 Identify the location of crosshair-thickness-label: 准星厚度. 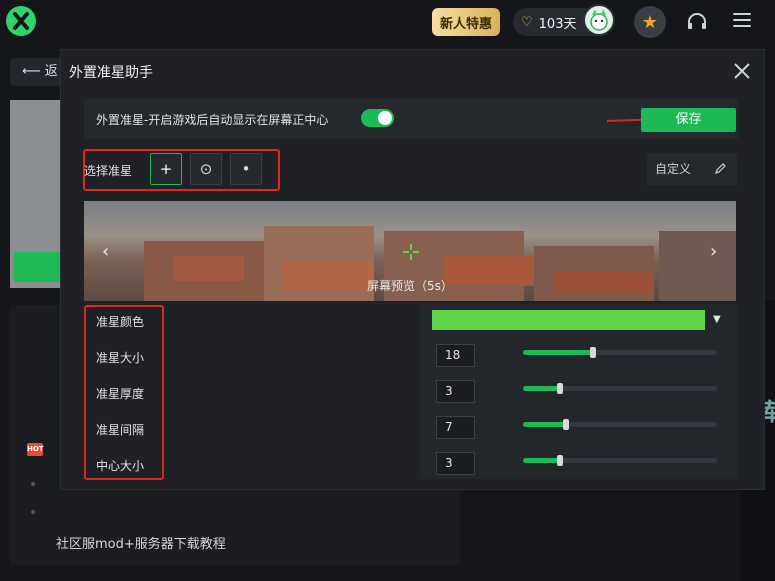
(120, 394).